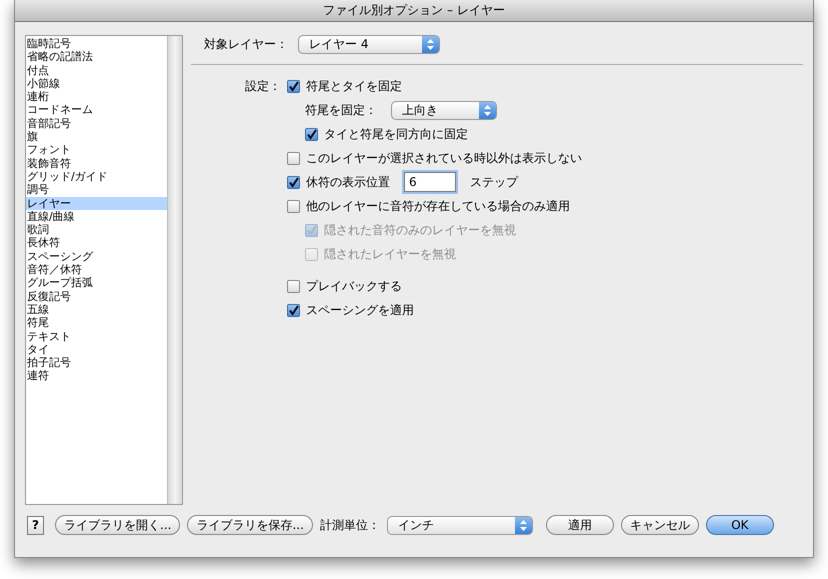 The image size is (828, 579). What do you see at coordinates (96, 283) in the screenshot?
I see `sidebar-item: グループ括弧` at bounding box center [96, 283].